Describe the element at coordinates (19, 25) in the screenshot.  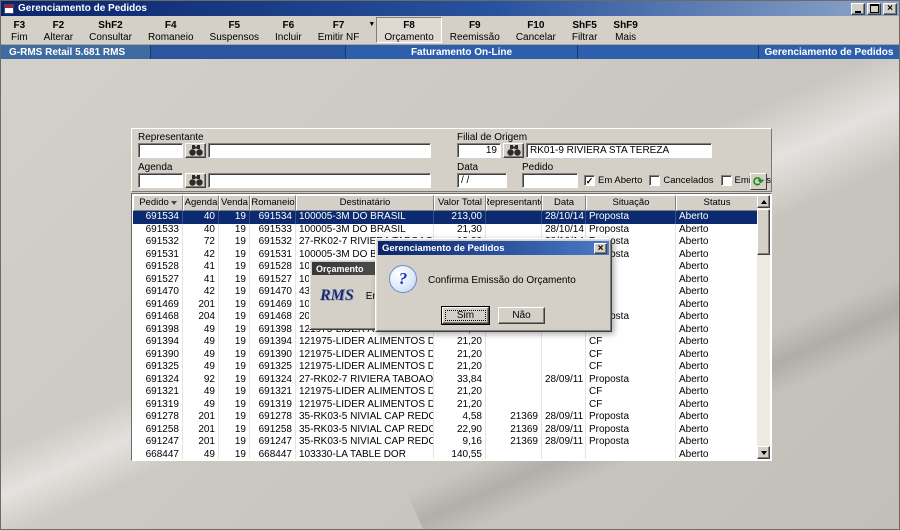
I see `toolbar-key: F3` at that location.